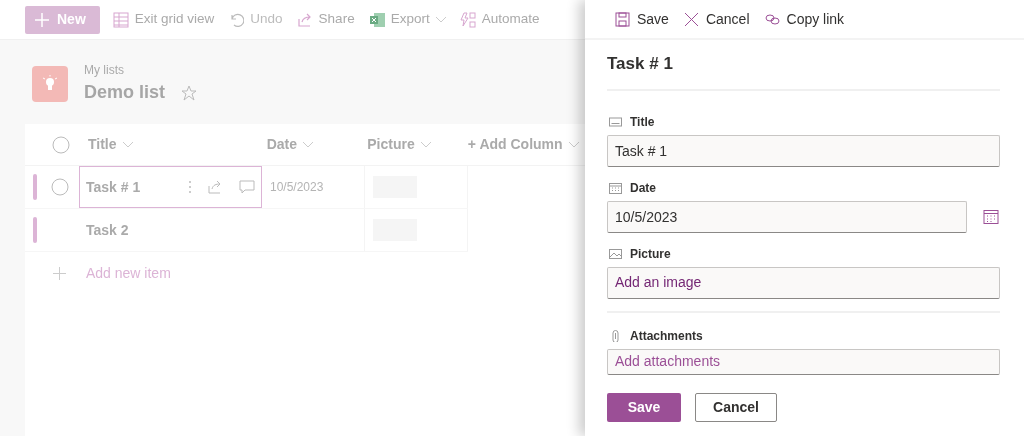  Describe the element at coordinates (141, 70) in the screenshot. I see `breadcrumb-link: My lists` at that location.